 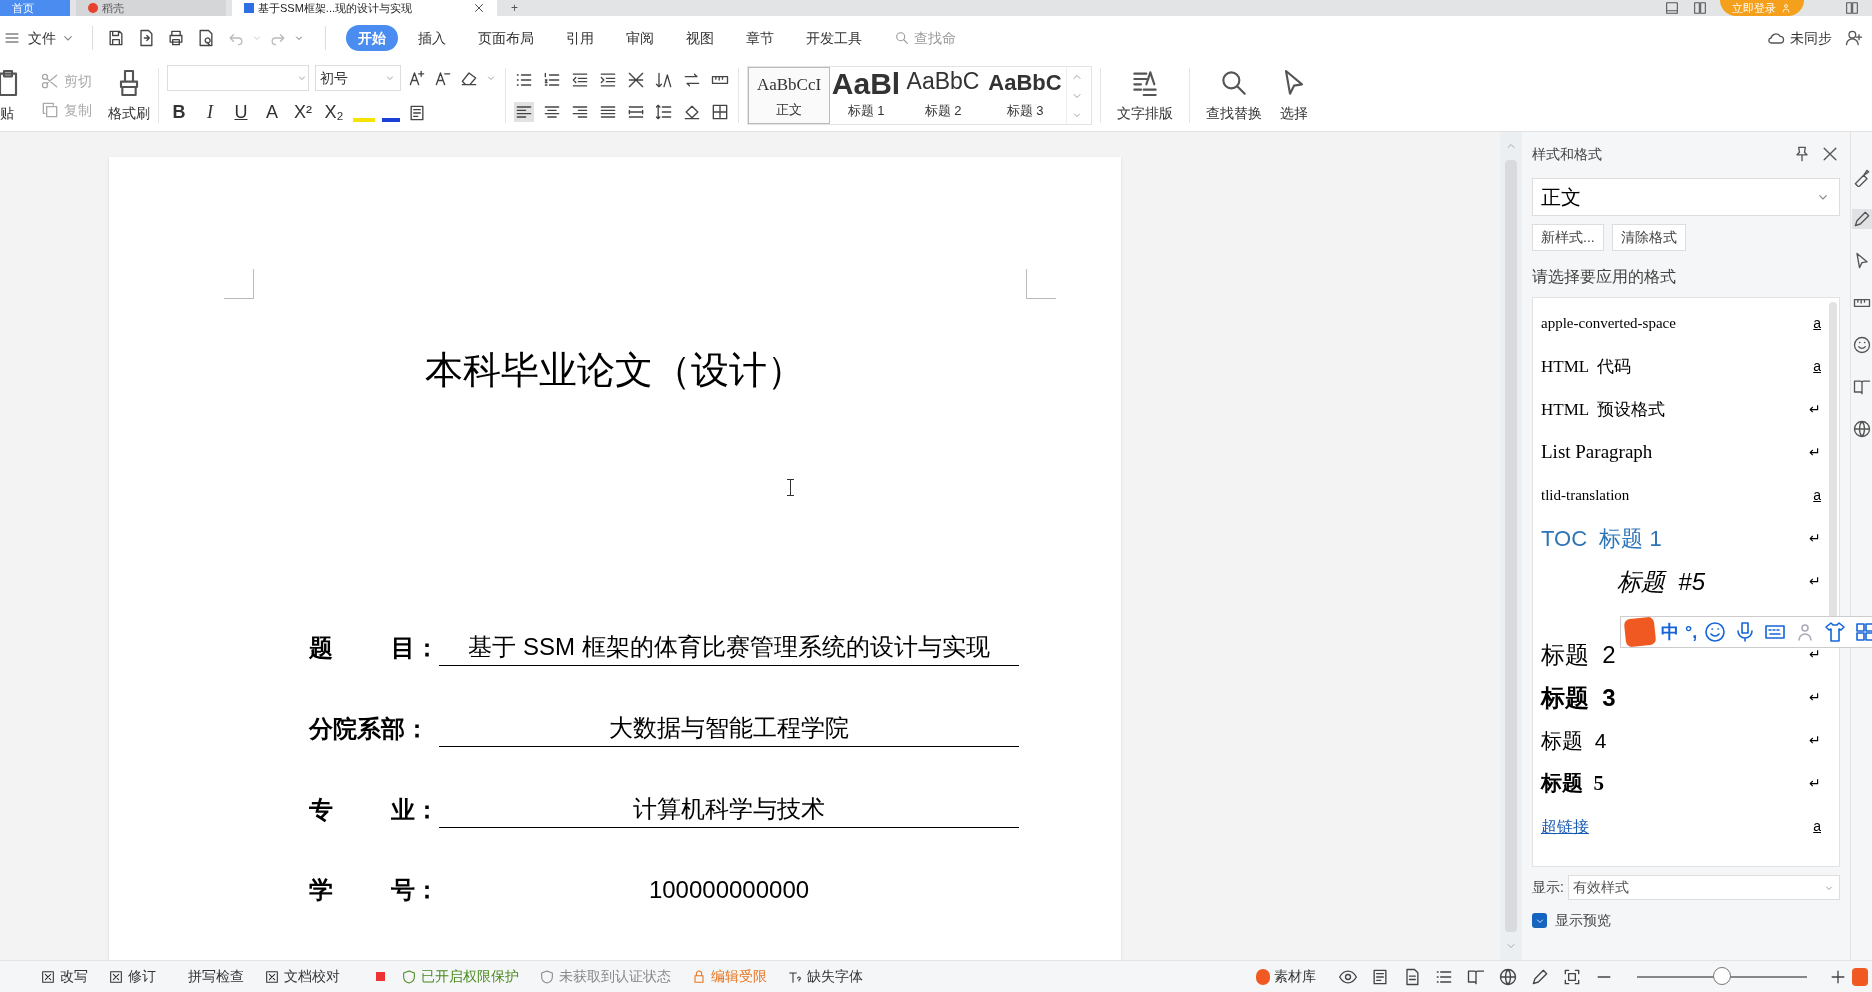 I want to click on ribbon-tab: 章节, so click(x=760, y=38).